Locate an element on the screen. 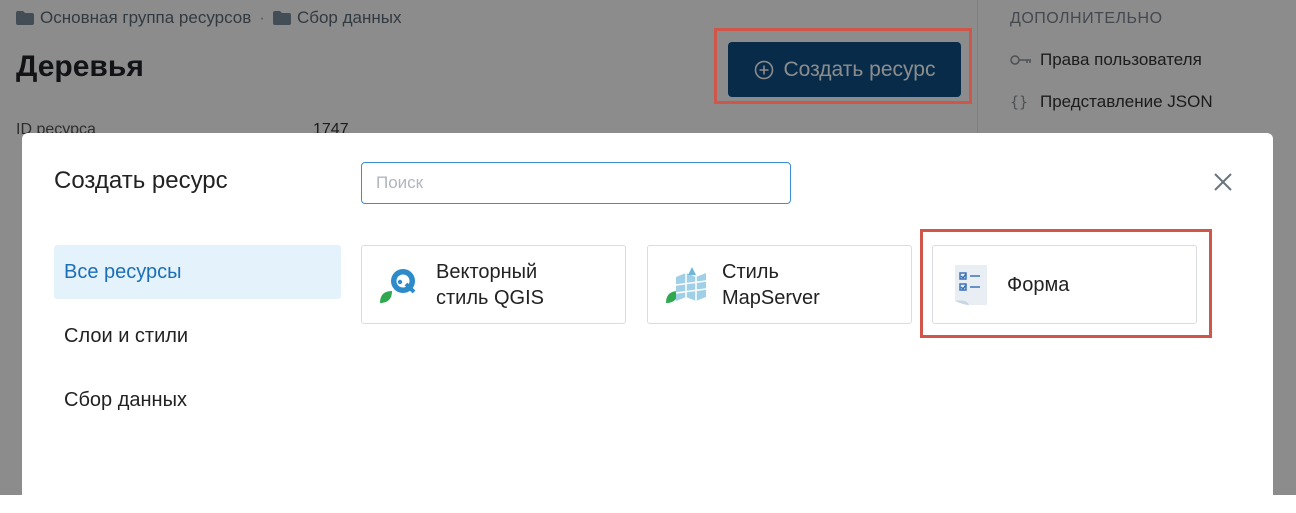  mapserver-style-icon is located at coordinates (686, 284).